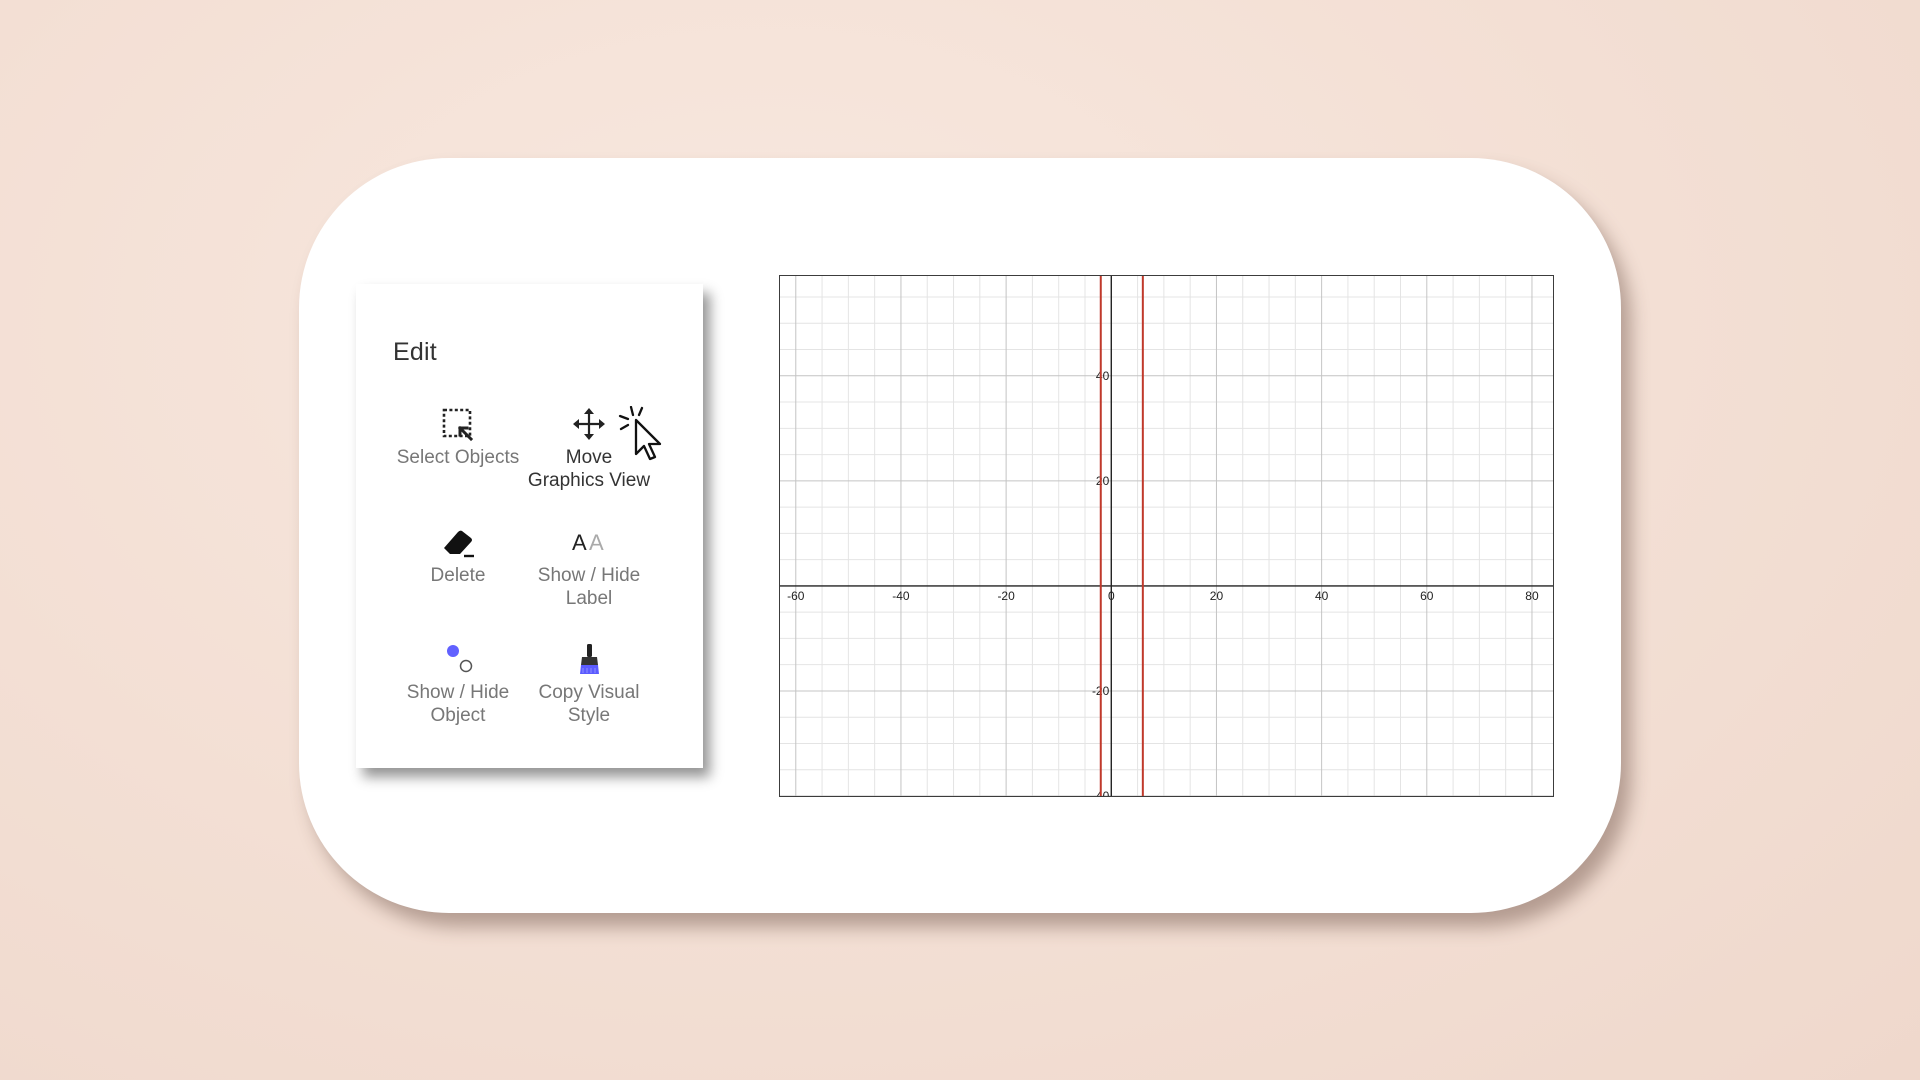  I want to click on x-tick-label: 0, so click(1111, 596).